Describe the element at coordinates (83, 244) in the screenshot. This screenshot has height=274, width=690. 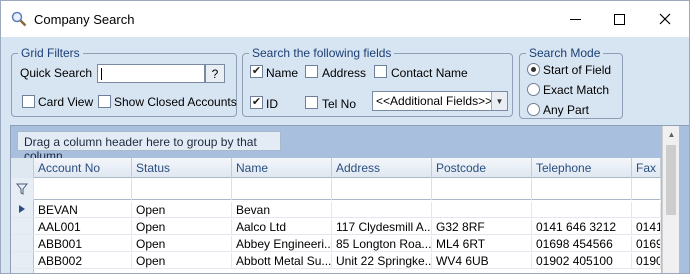
I see `cell-account-no: ABB001` at that location.